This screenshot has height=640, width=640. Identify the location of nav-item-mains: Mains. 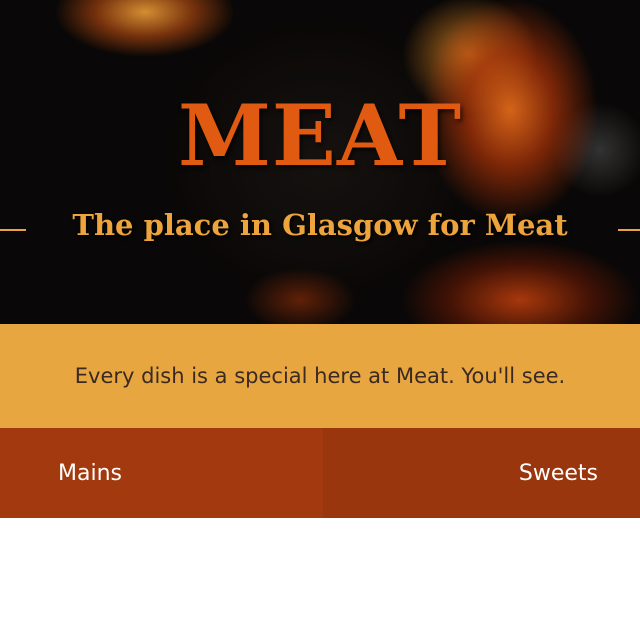
(161, 473).